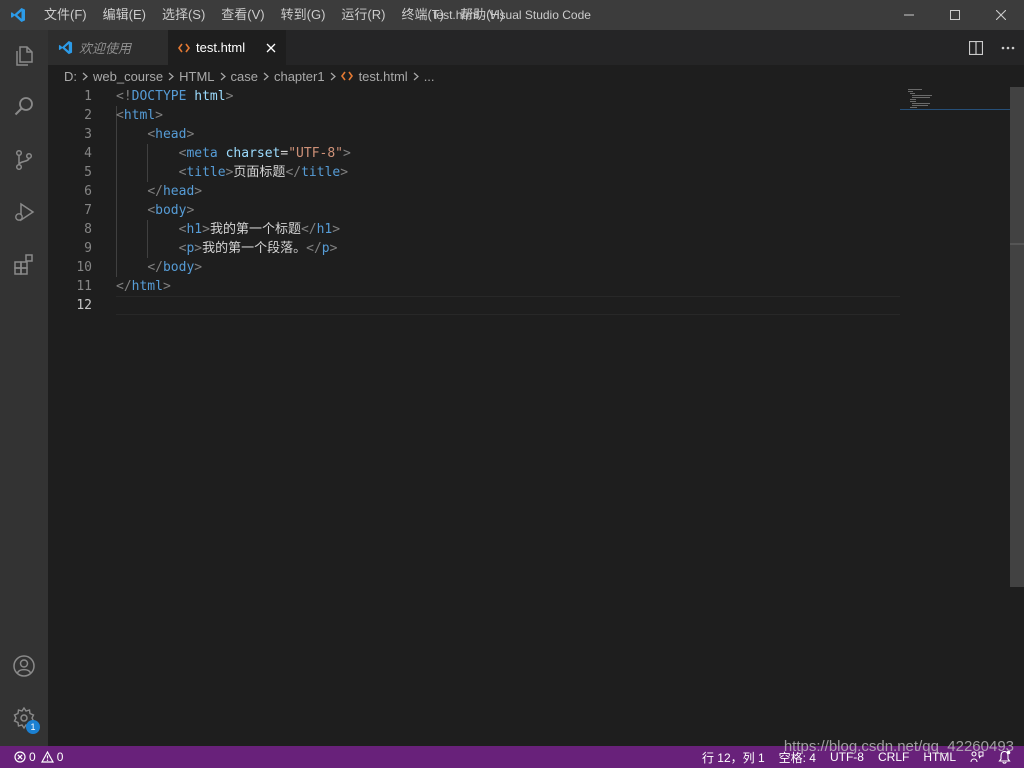 Image resolution: width=1024 pixels, height=768 pixels. Describe the element at coordinates (60, 757) in the screenshot. I see `warning-count: 0` at that location.